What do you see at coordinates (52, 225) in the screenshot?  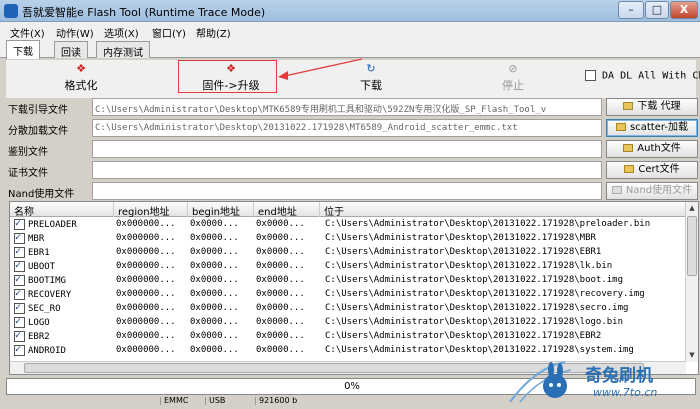 I see `partition-name: PRELOADER` at bounding box center [52, 225].